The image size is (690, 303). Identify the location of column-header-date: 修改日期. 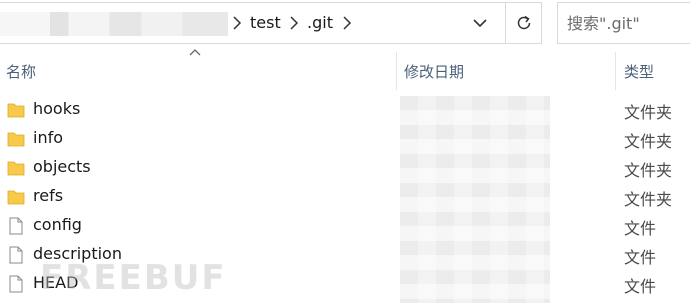
(506, 72).